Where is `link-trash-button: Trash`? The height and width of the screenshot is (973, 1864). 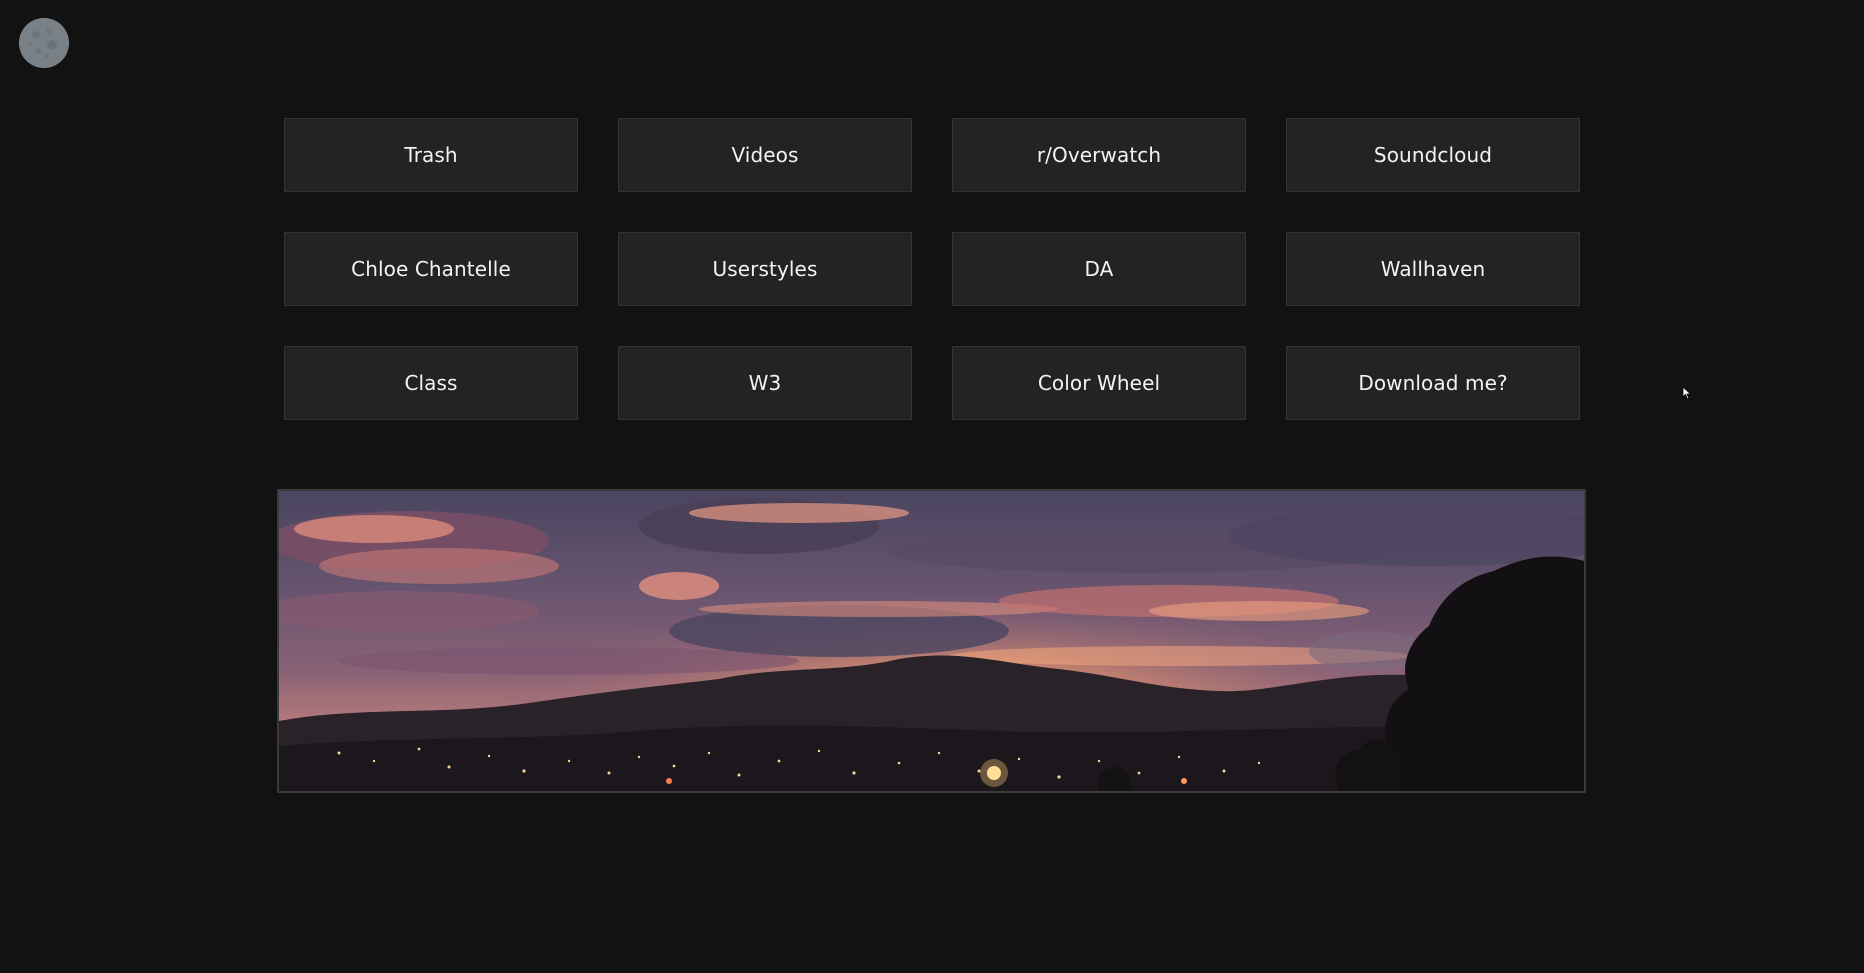
link-trash-button: Trash is located at coordinates (431, 155).